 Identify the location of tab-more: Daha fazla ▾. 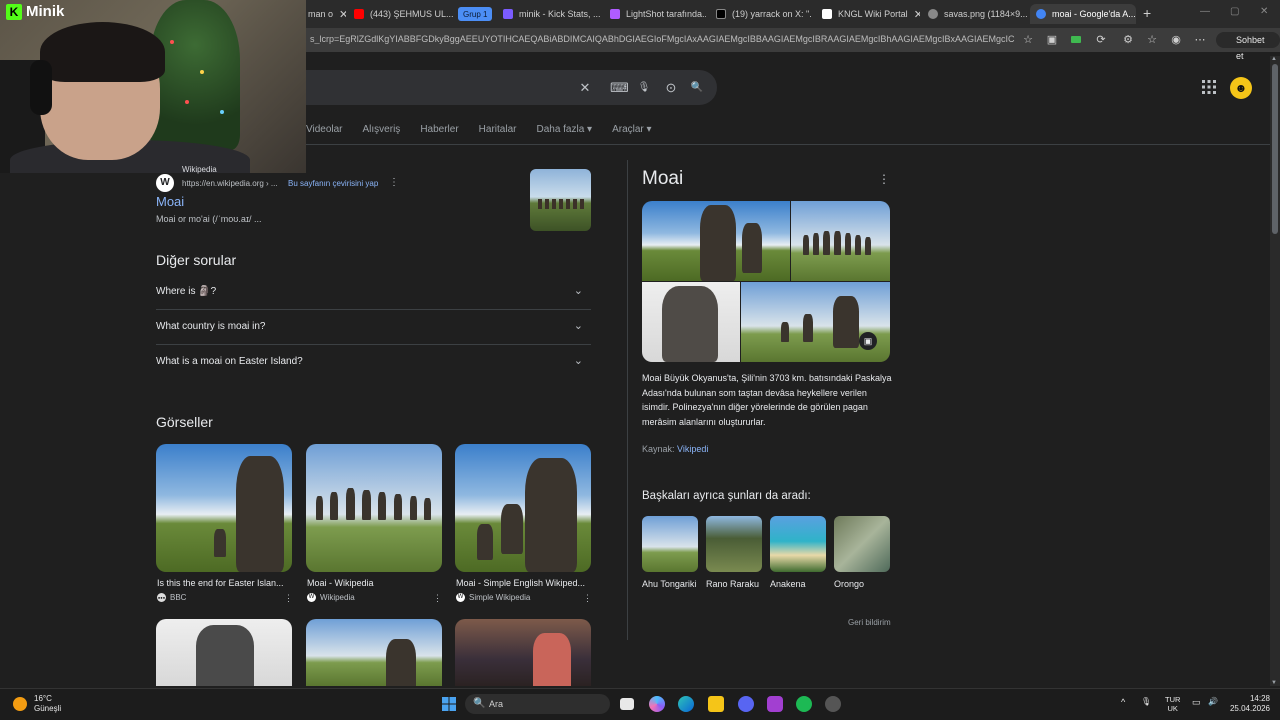
(564, 131).